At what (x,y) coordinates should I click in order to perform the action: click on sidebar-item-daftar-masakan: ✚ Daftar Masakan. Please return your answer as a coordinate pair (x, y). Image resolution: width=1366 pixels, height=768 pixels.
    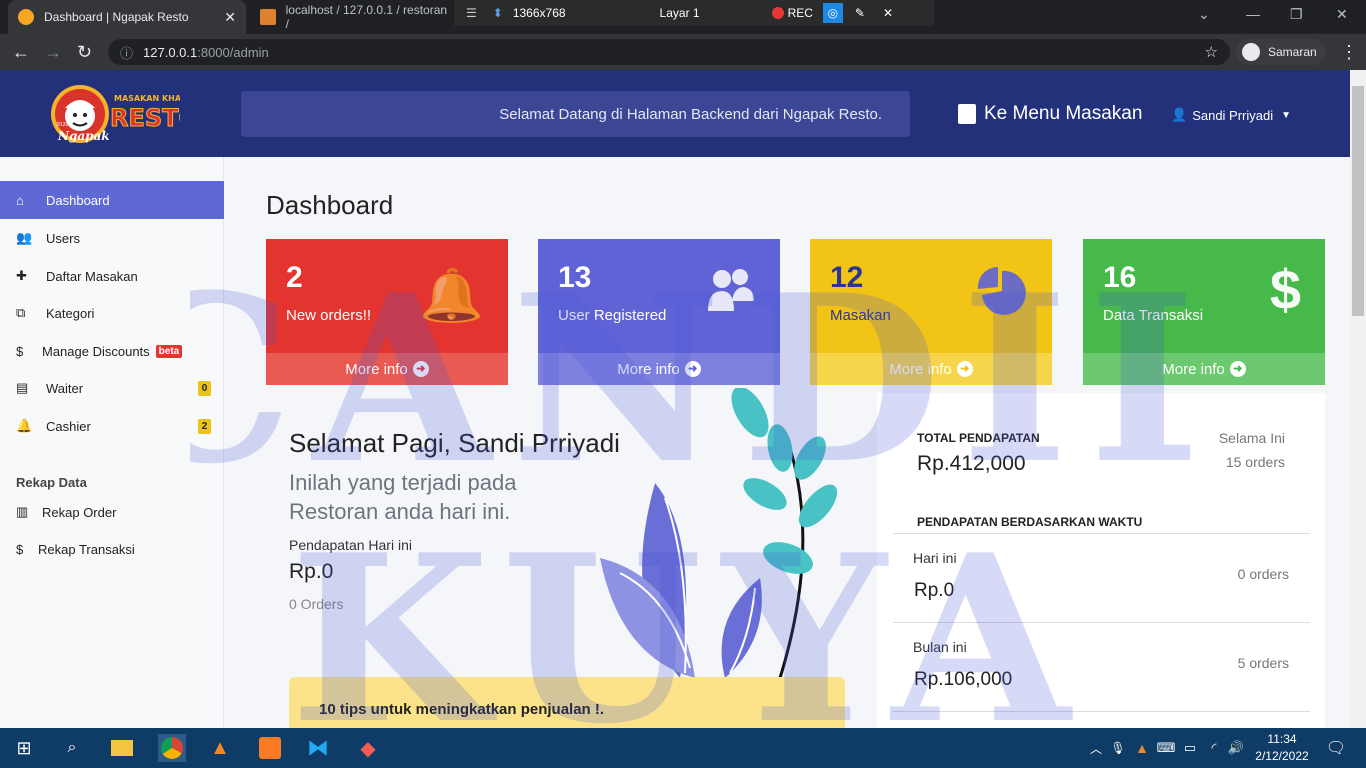
    Looking at the image, I should click on (112, 276).